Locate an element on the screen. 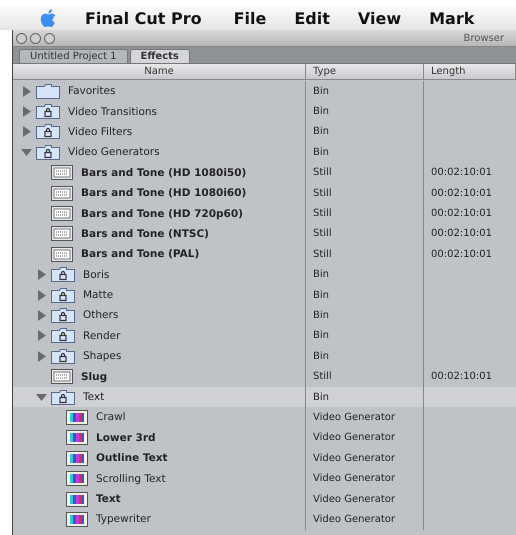  tab: Effects is located at coordinates (160, 56).